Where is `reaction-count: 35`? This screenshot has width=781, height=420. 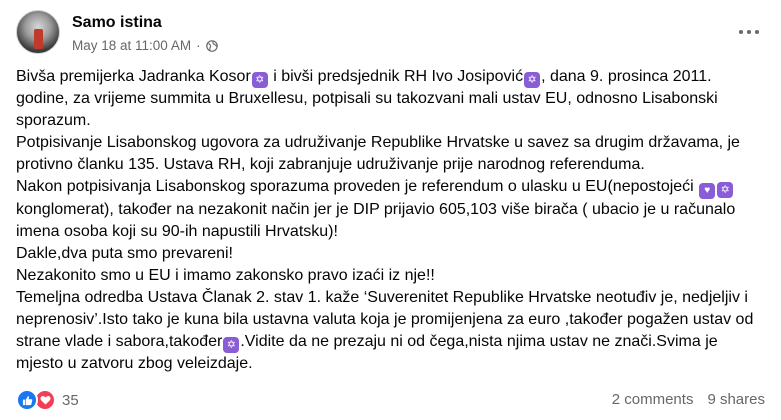 reaction-count: 35 is located at coordinates (70, 400).